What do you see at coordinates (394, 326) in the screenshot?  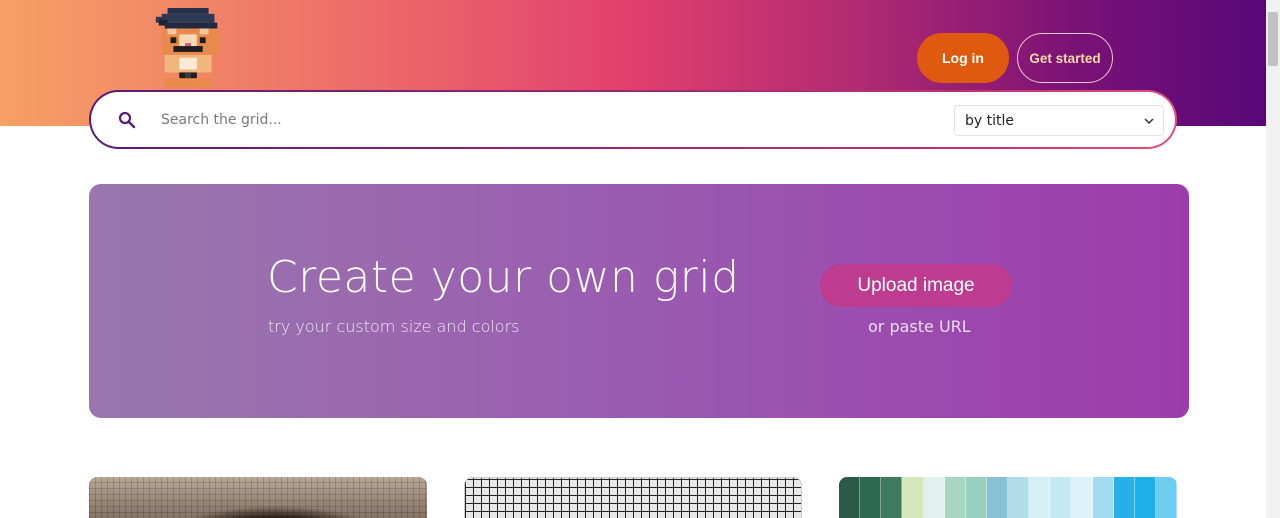 I see `banner-subtitle: try your custom size and colors` at bounding box center [394, 326].